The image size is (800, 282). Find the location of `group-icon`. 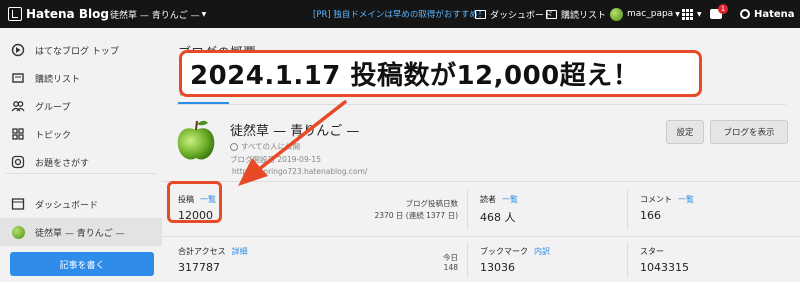

group-icon is located at coordinates (18, 106).